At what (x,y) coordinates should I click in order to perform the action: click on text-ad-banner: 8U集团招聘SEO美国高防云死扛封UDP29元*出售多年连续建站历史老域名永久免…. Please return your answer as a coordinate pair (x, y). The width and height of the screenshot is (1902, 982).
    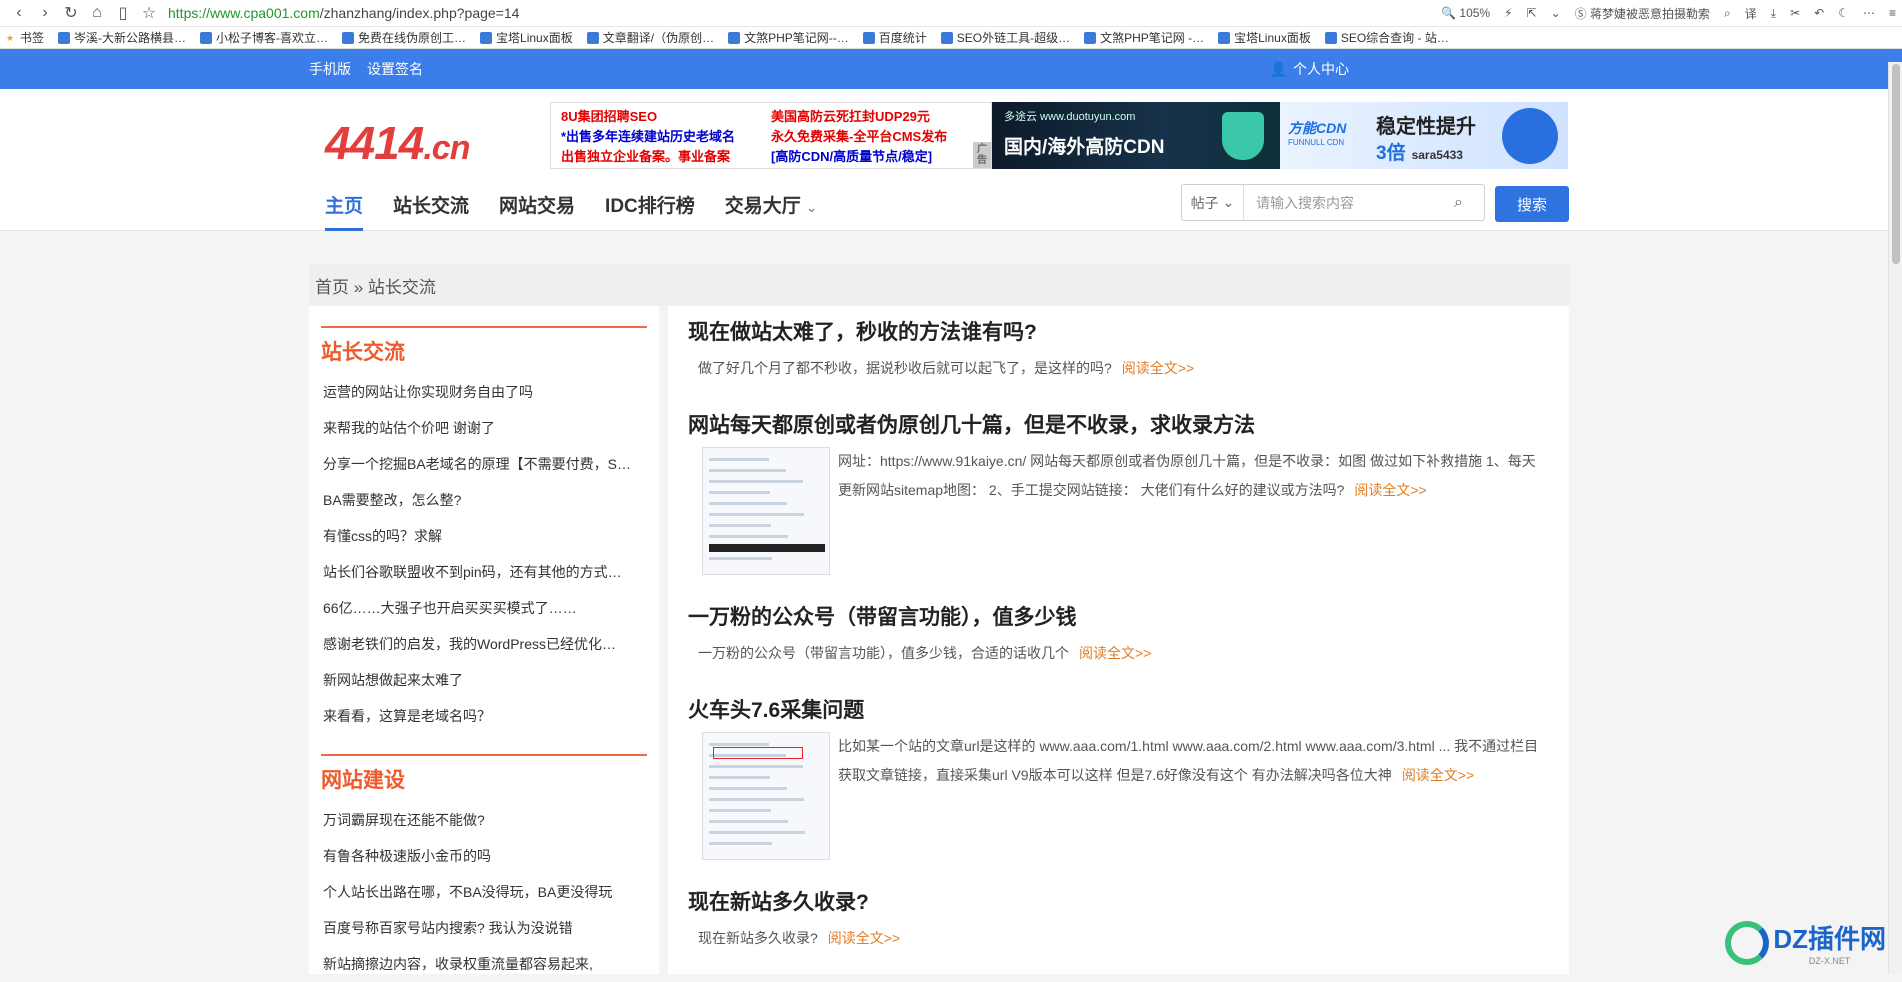
    Looking at the image, I should click on (771, 135).